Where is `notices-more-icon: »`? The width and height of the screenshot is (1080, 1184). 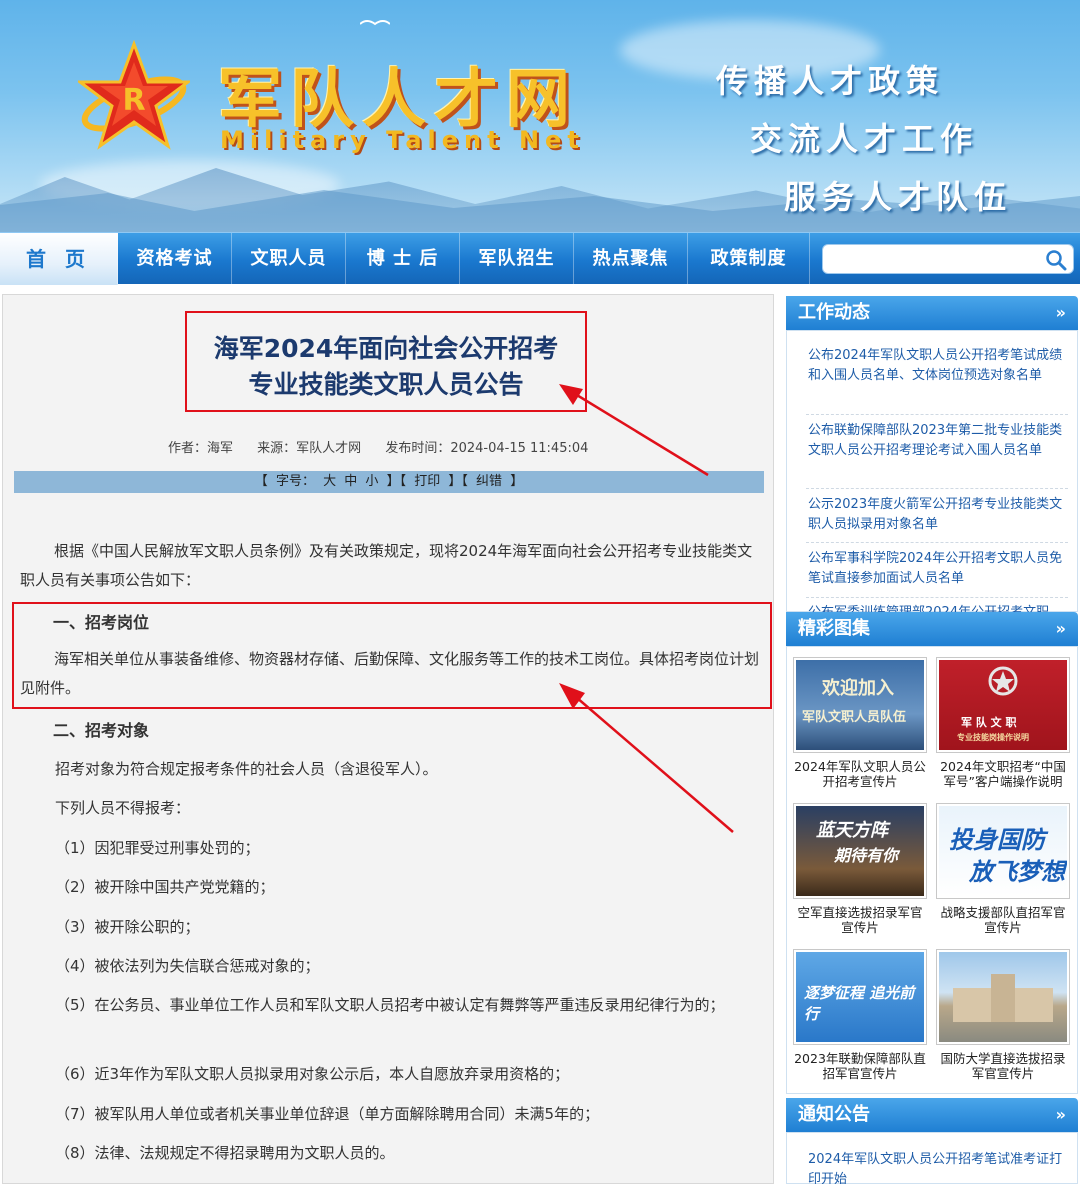 notices-more-icon: » is located at coordinates (1061, 1115).